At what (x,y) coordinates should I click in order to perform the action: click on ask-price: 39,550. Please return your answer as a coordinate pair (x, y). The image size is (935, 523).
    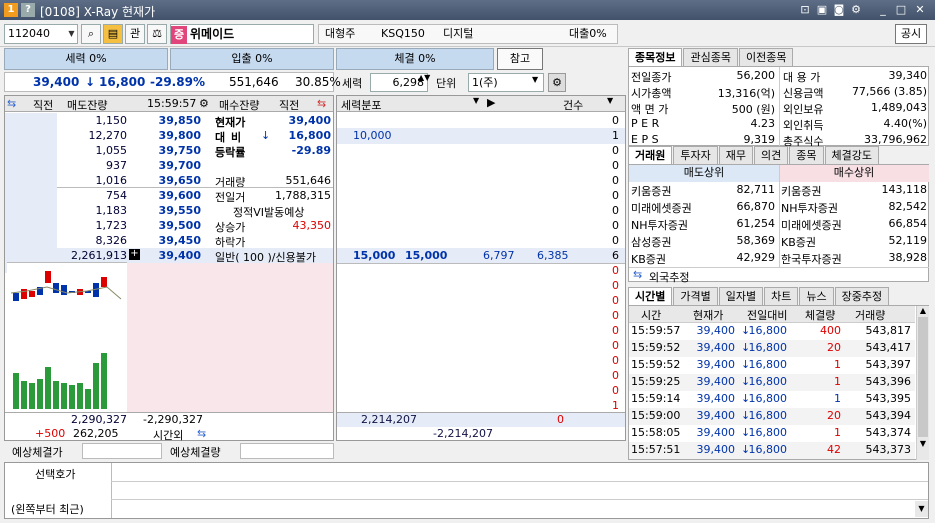
    Looking at the image, I should click on (180, 210).